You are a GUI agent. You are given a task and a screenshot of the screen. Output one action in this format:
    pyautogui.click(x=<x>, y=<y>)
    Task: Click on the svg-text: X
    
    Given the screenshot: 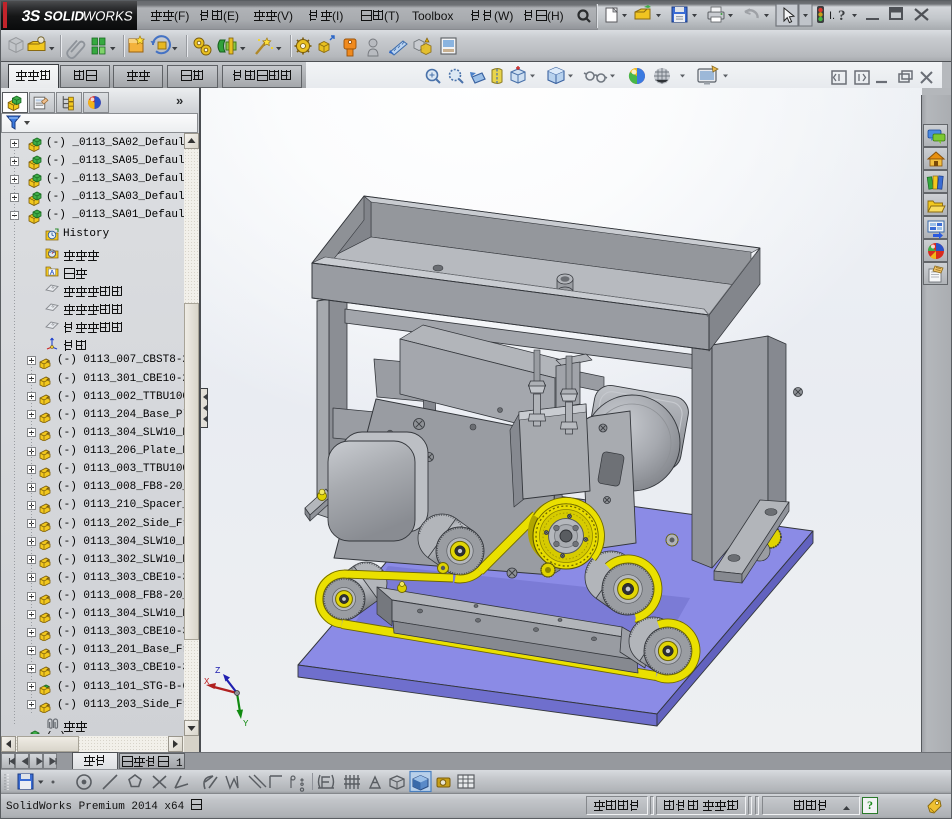 What is the action you would take?
    pyautogui.click(x=207, y=682)
    